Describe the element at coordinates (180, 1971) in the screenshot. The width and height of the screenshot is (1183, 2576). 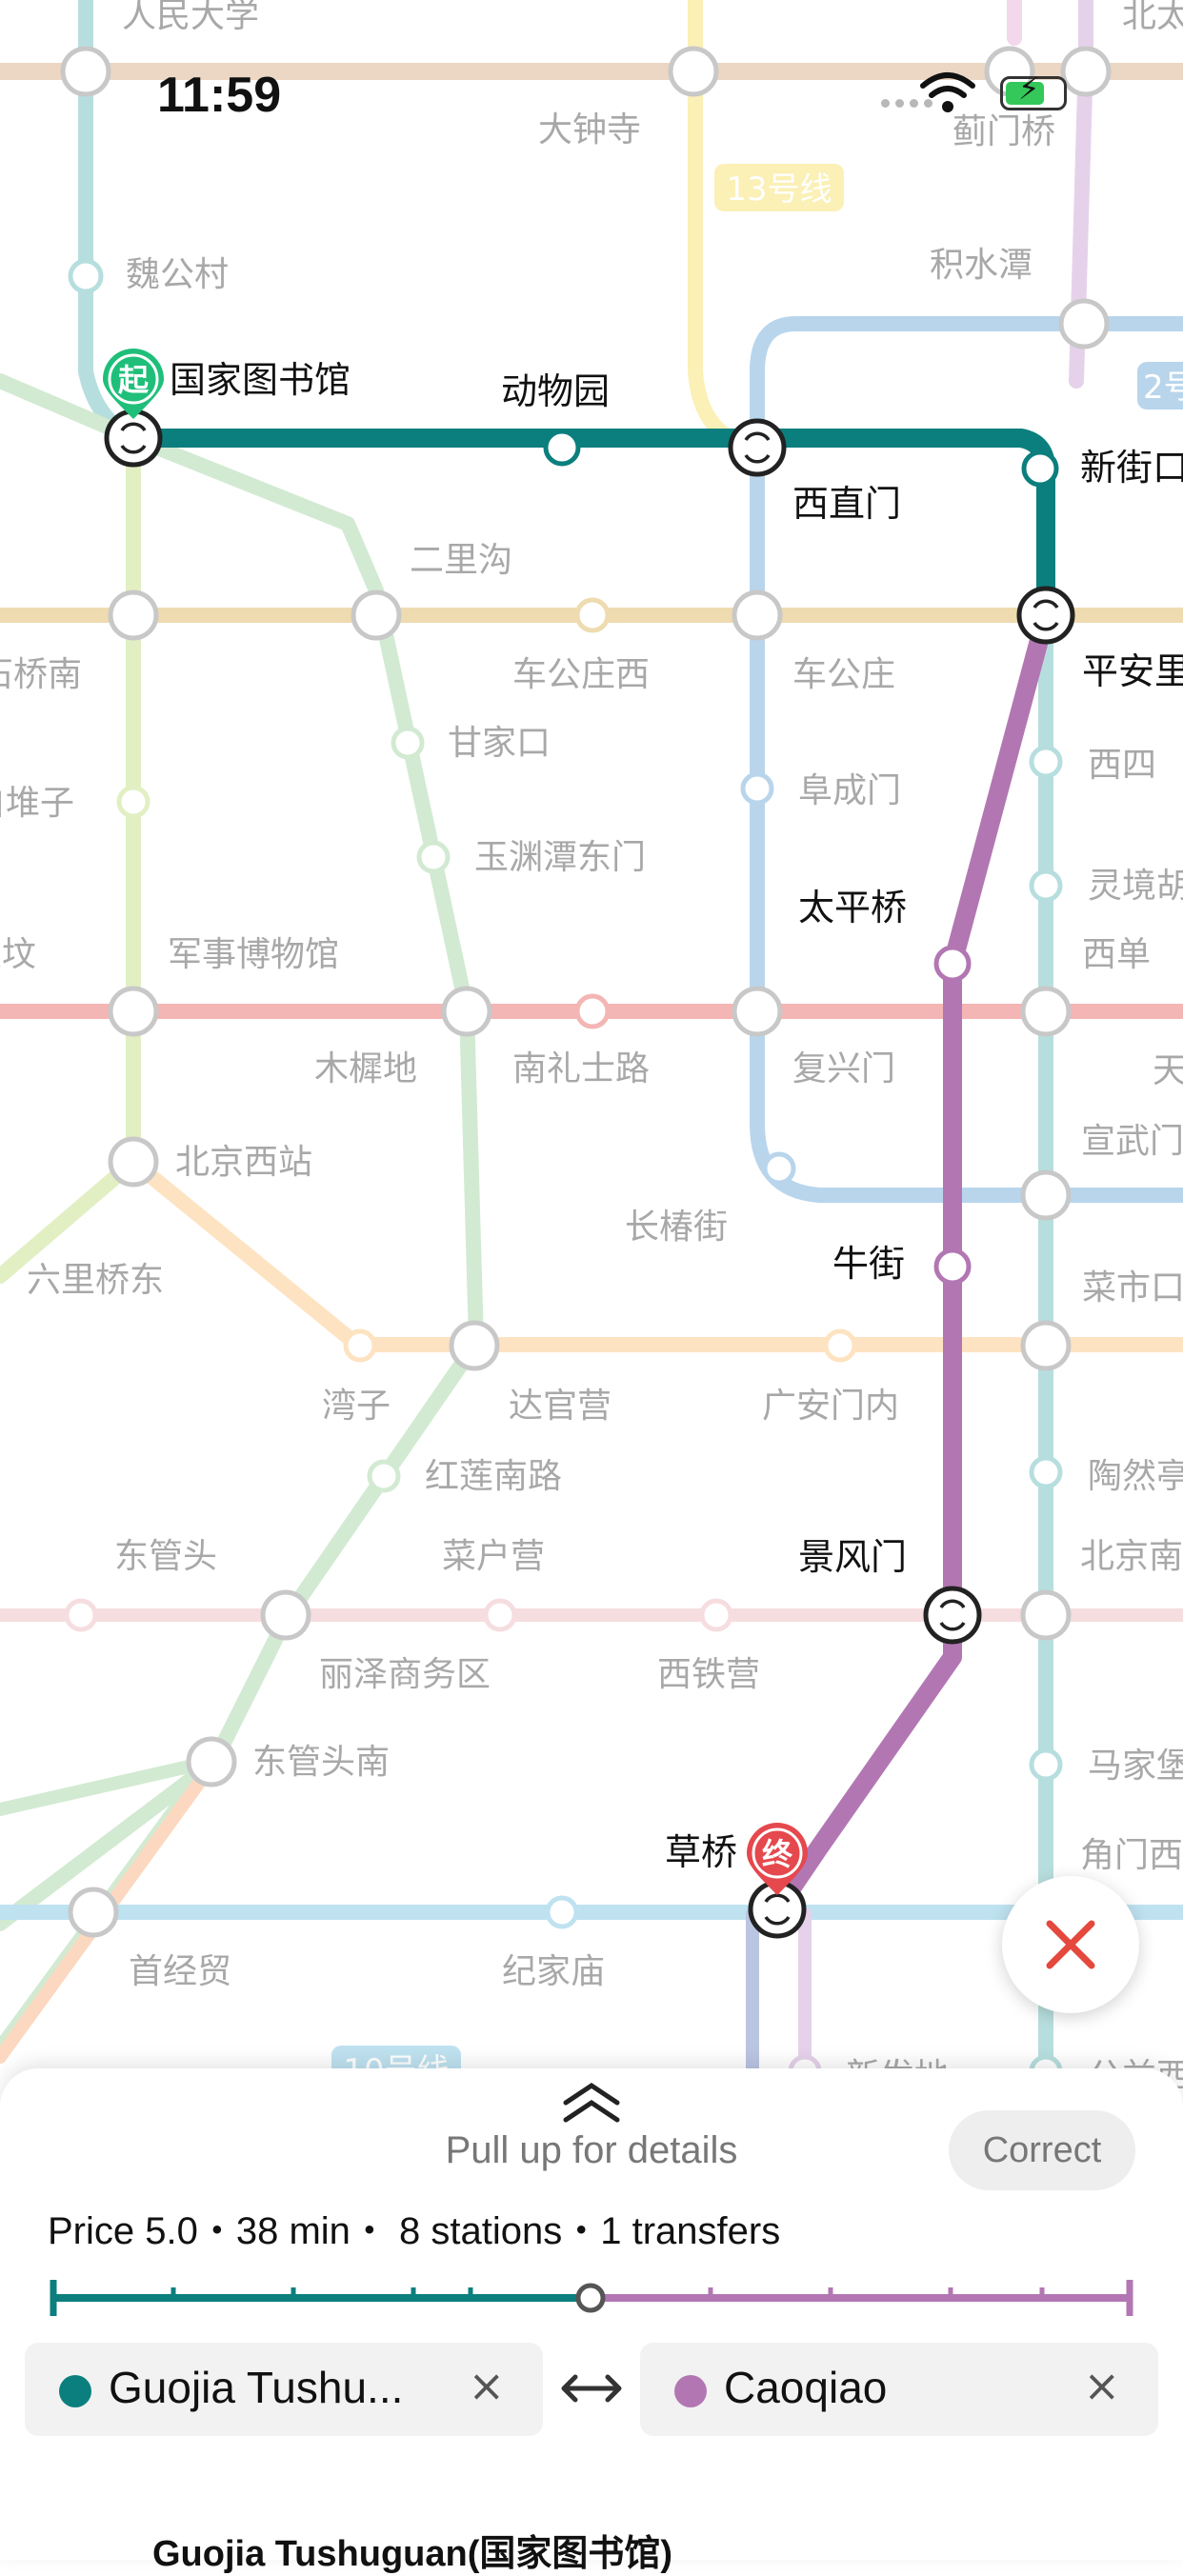
I see `station-label: 首经贸` at that location.